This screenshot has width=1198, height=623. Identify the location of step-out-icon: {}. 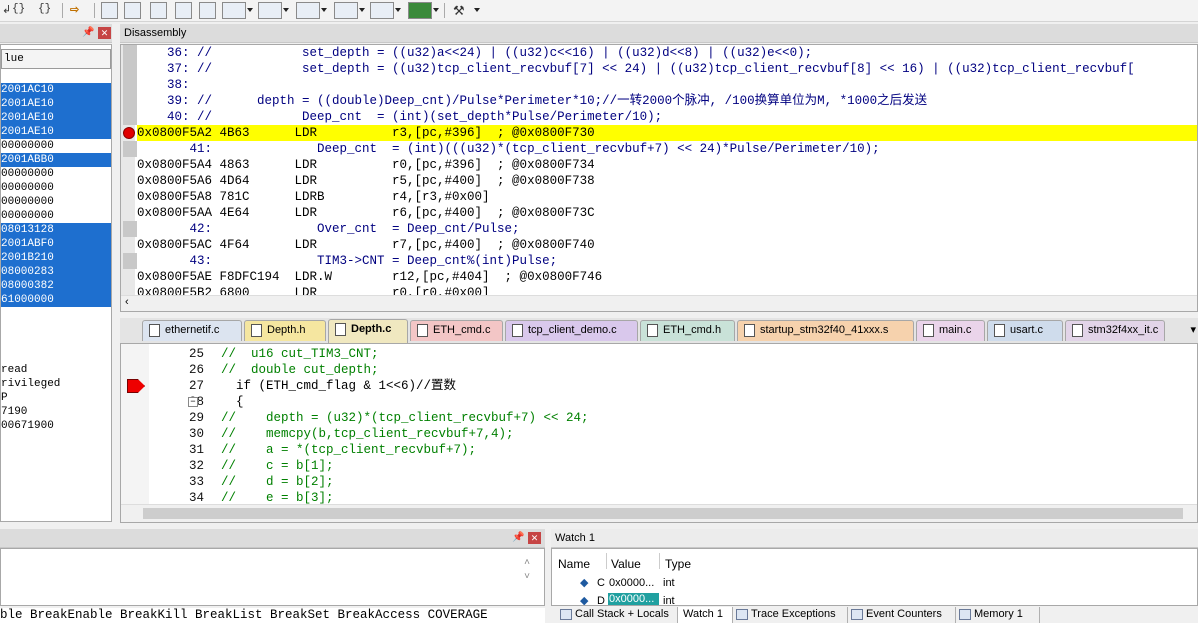
(44, 9).